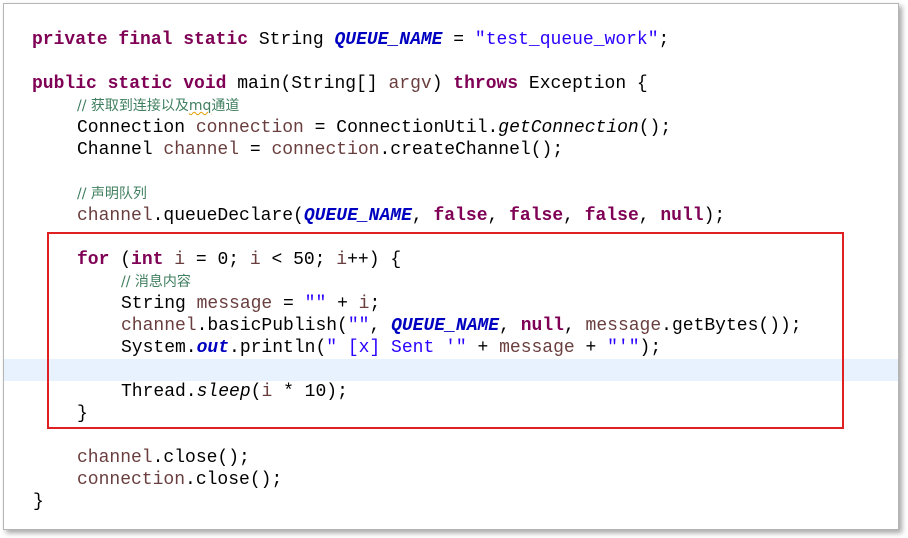  I want to click on code-line-8: for (int i = 0; i < 50; i++) {, so click(451, 260).